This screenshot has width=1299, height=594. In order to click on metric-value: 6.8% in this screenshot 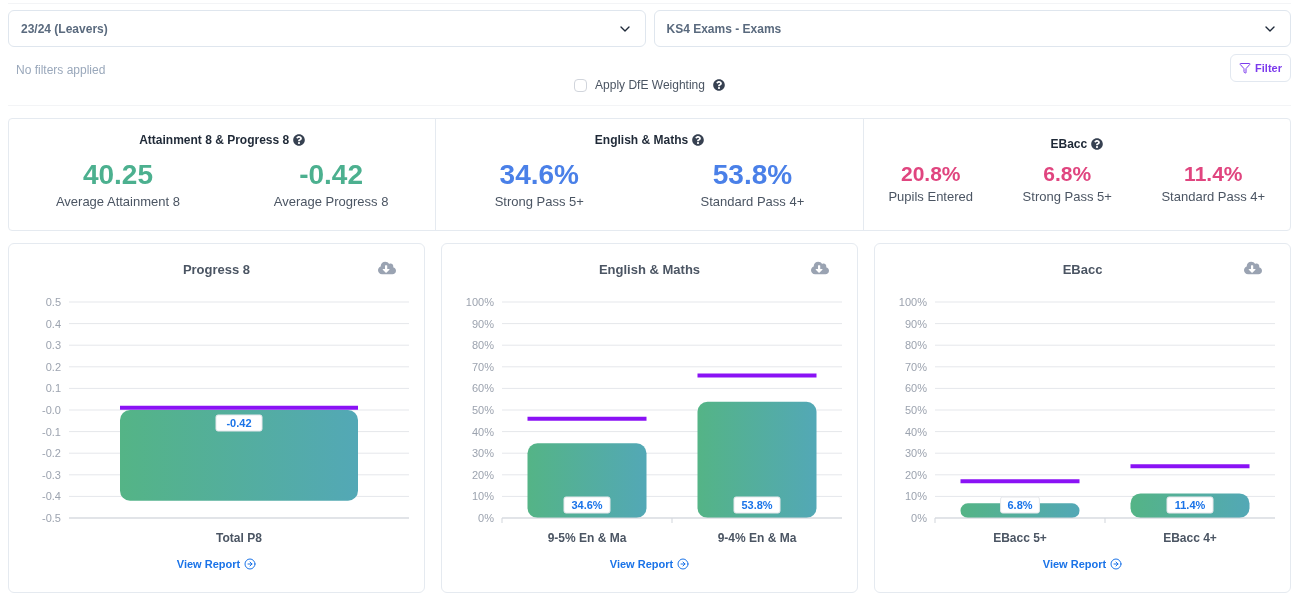, I will do `click(1067, 174)`.